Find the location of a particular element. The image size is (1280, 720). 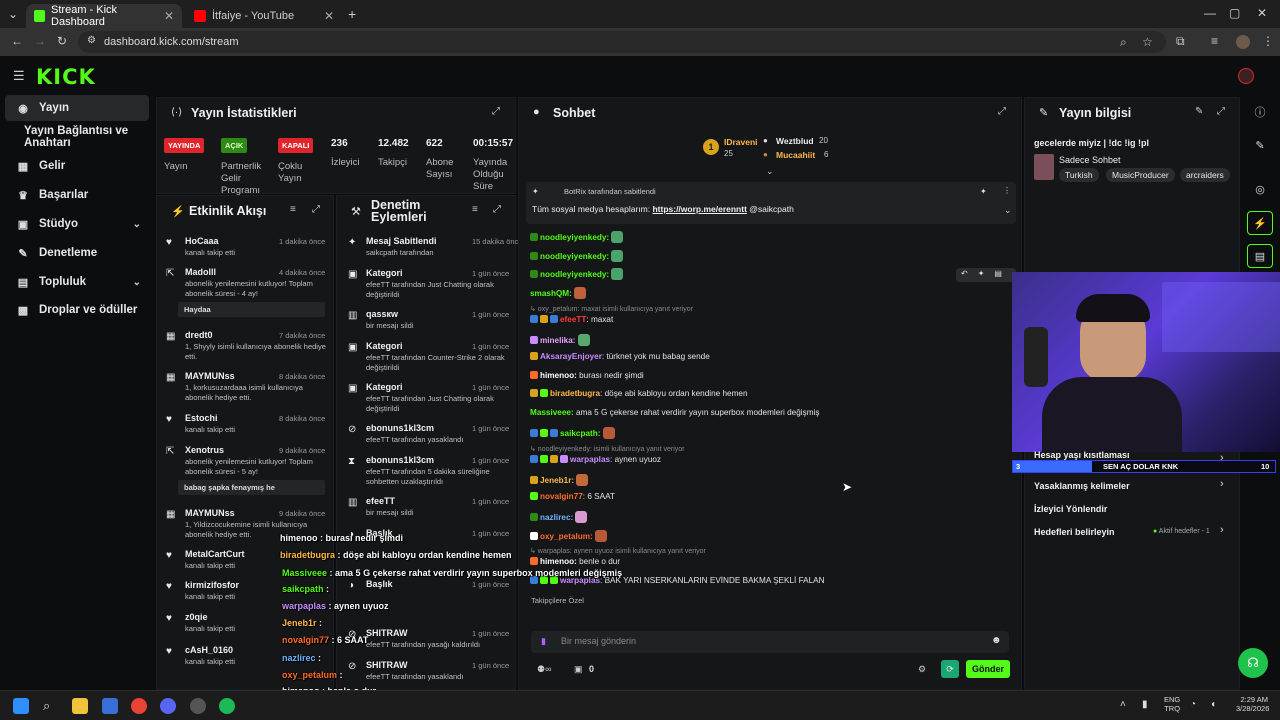

bot-icon: ⟳ is located at coordinates (950, 669).